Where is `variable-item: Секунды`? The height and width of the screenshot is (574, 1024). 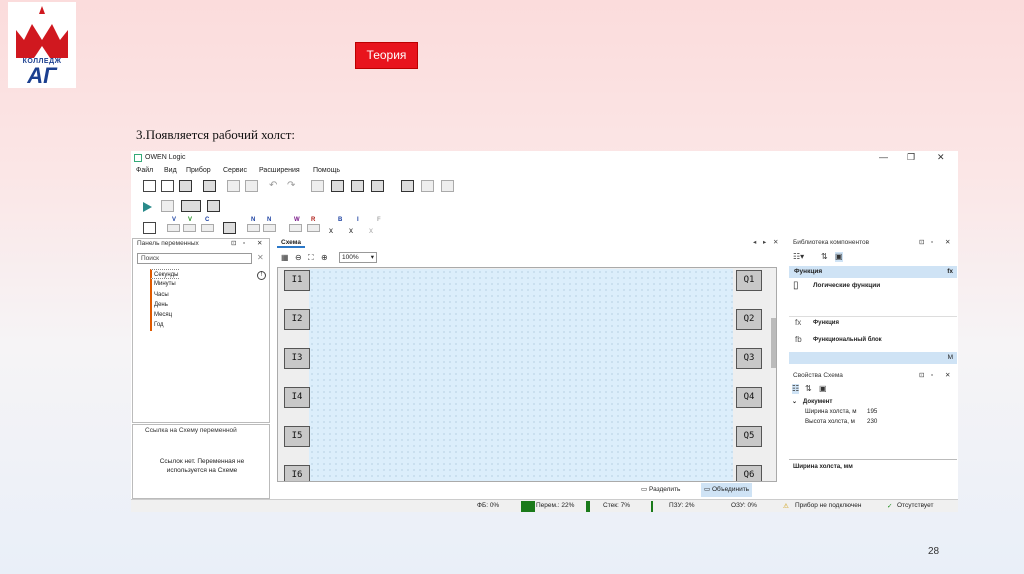 variable-item: Секунды is located at coordinates (164, 274).